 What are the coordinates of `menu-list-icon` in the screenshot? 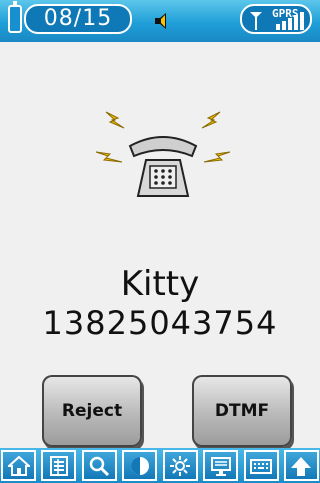 It's located at (58, 465).